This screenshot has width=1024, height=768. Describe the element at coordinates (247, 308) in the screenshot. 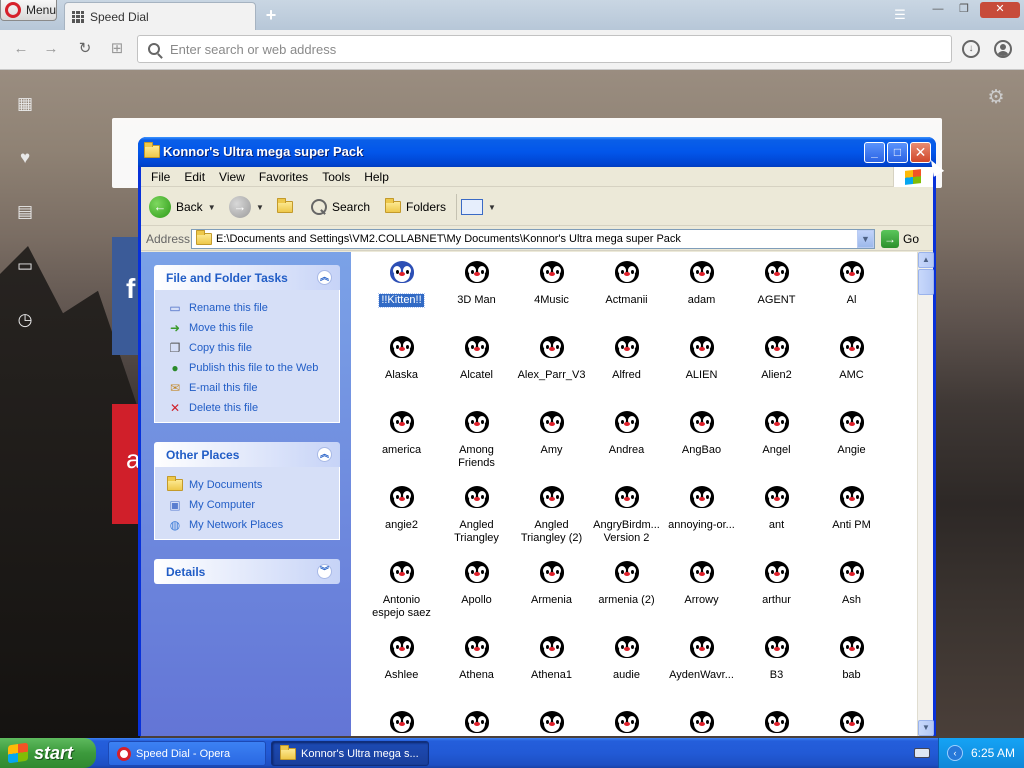

I see `task-rename-file: ▭ Rename this file` at that location.